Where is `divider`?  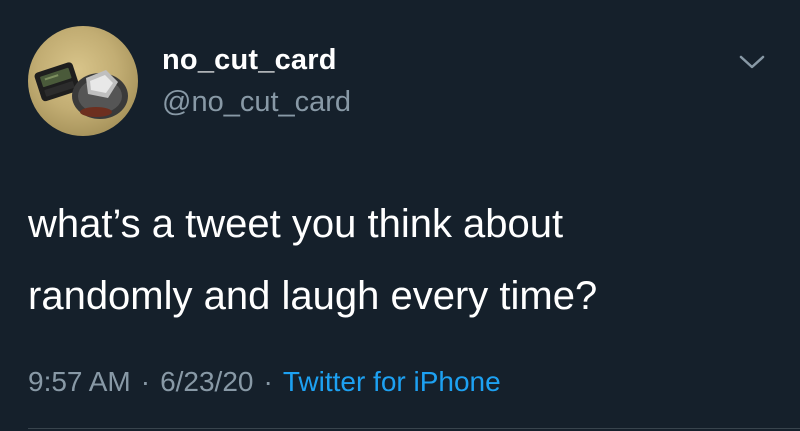
divider is located at coordinates (414, 428).